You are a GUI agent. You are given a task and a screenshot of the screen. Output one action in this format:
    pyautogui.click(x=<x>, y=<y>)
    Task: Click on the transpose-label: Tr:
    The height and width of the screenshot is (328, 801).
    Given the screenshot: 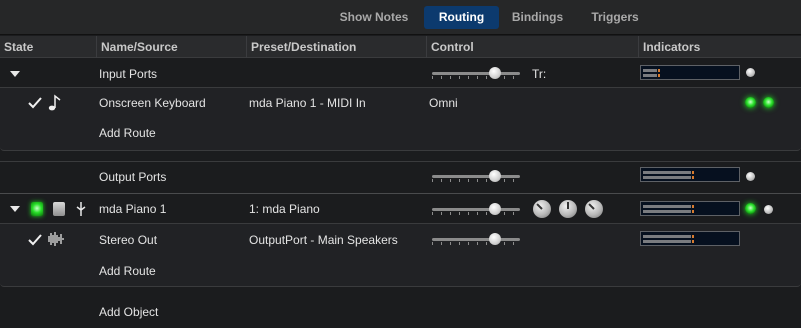 What is the action you would take?
    pyautogui.click(x=539, y=73)
    